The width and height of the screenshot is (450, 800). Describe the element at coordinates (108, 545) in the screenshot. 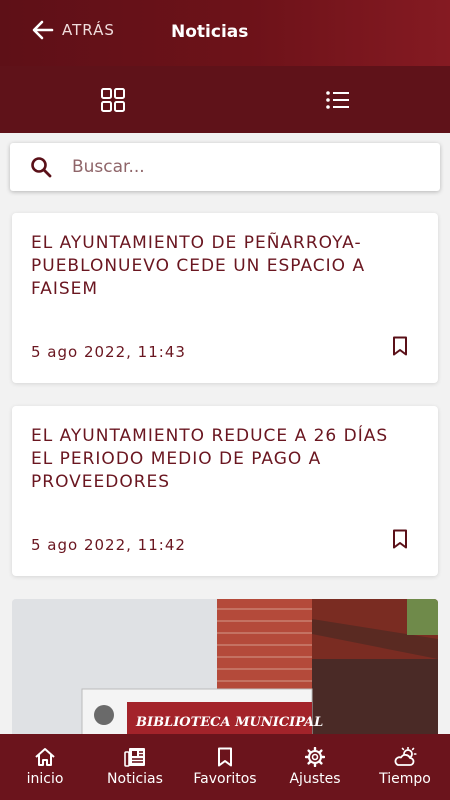

I see `news-date: 5 ago 2022, 11:42` at that location.